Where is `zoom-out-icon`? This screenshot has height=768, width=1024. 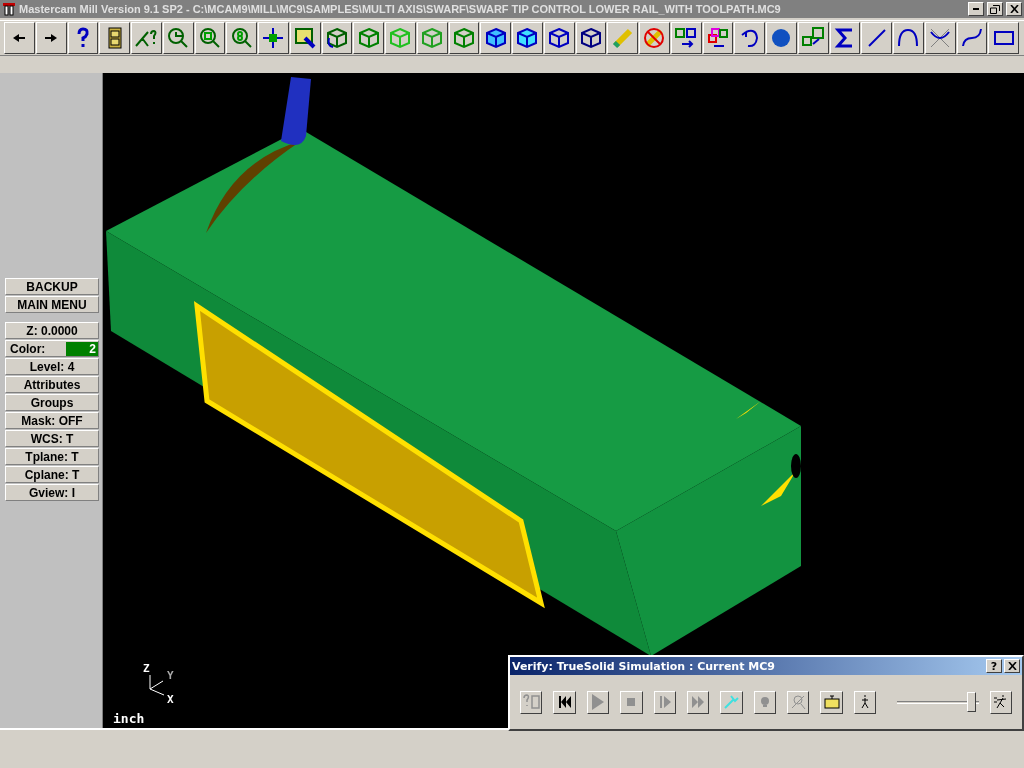 zoom-out-icon is located at coordinates (209, 38).